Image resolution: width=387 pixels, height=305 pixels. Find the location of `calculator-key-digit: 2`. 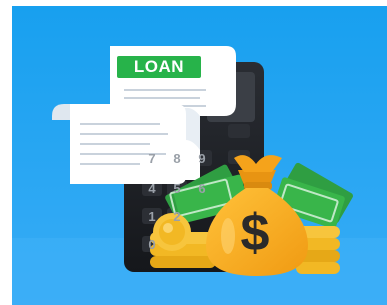

calculator-key-digit: 2 is located at coordinates (177, 216).